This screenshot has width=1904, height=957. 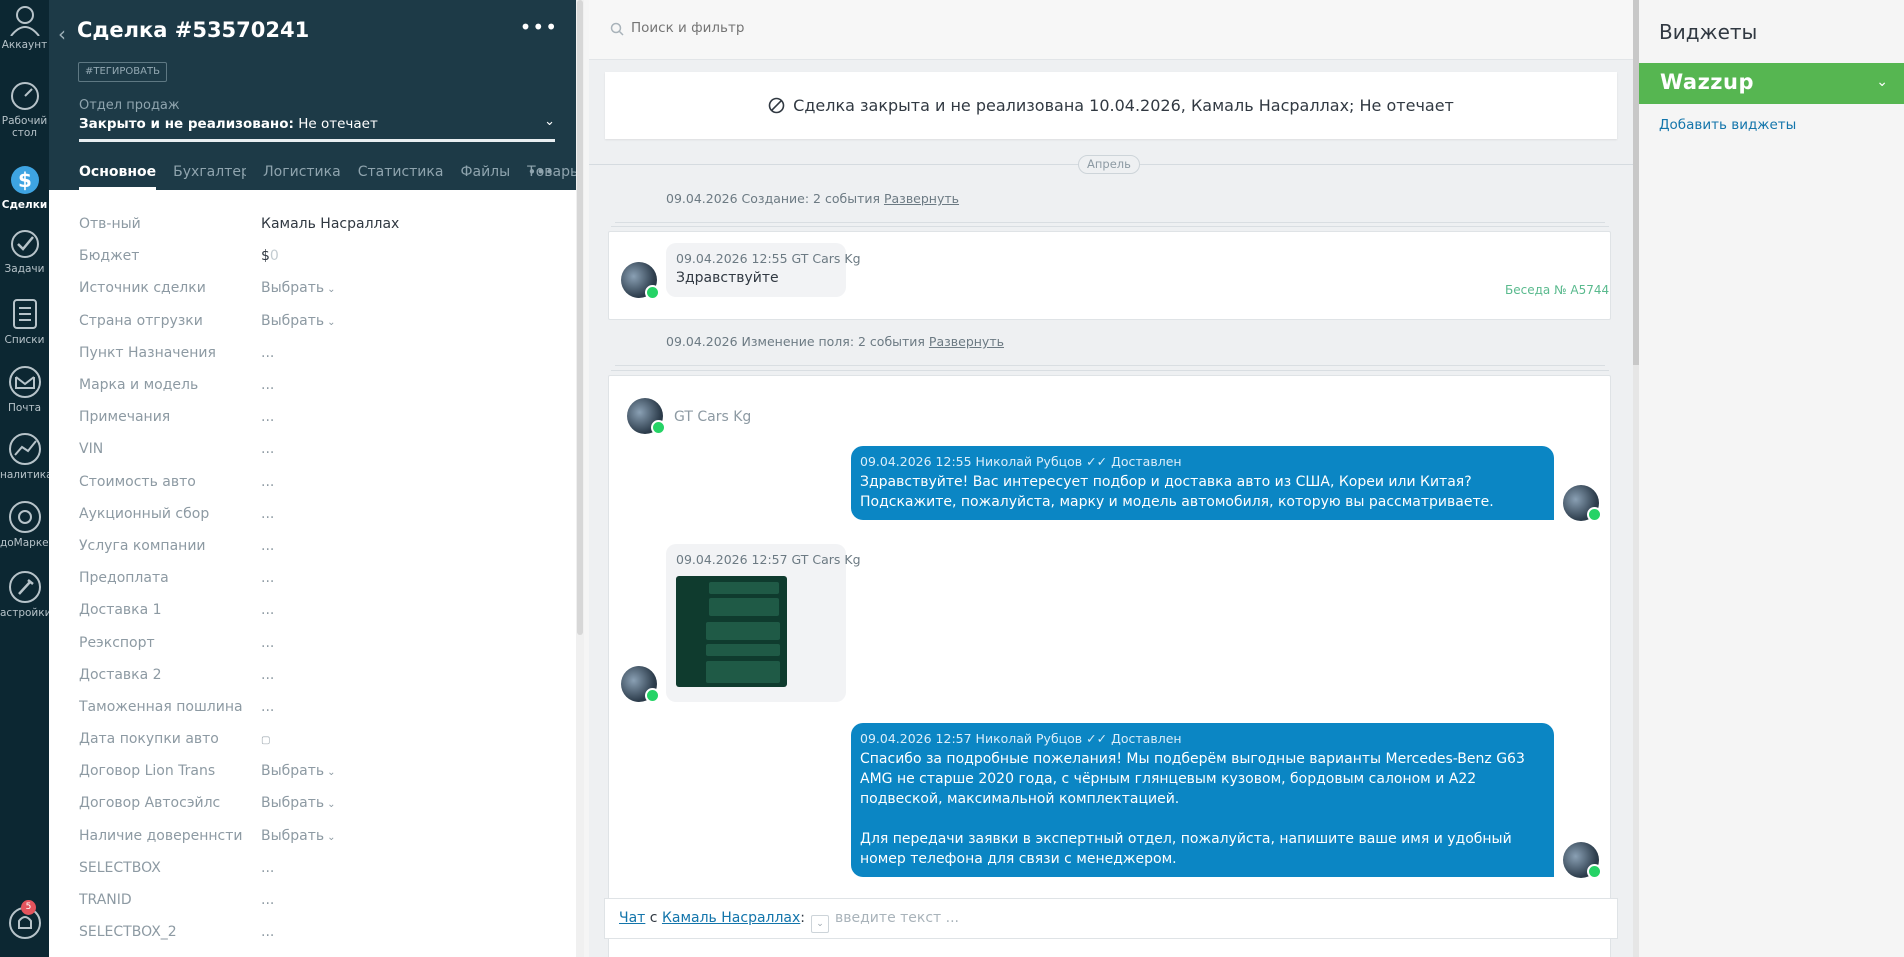 I want to click on feed-scrollbar-thumb, so click(x=1636, y=182).